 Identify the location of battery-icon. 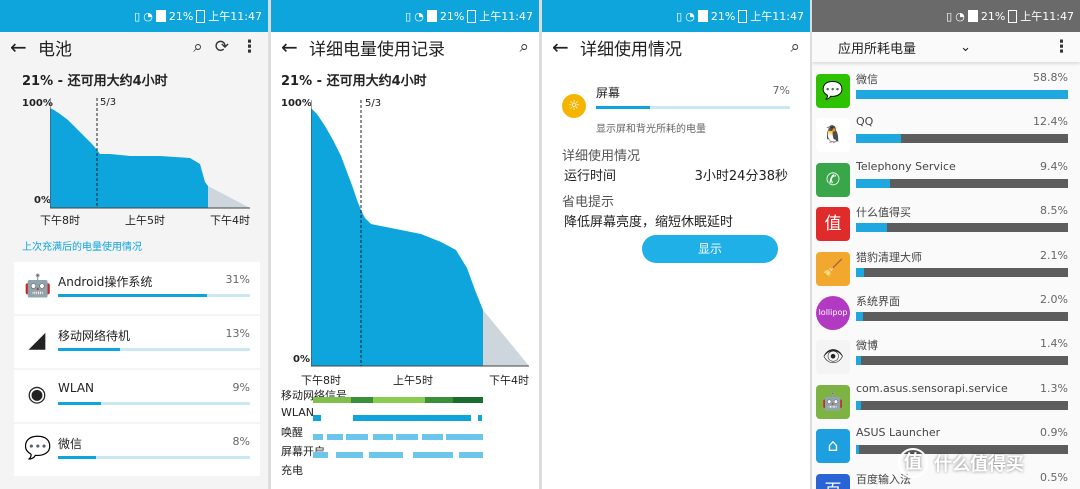
(1013, 16).